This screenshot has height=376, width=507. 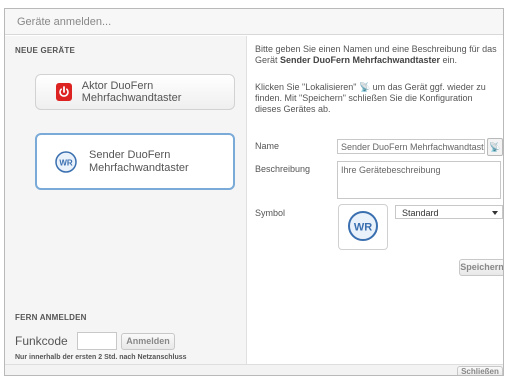 I want to click on symbol-select: Standard, so click(x=449, y=212).